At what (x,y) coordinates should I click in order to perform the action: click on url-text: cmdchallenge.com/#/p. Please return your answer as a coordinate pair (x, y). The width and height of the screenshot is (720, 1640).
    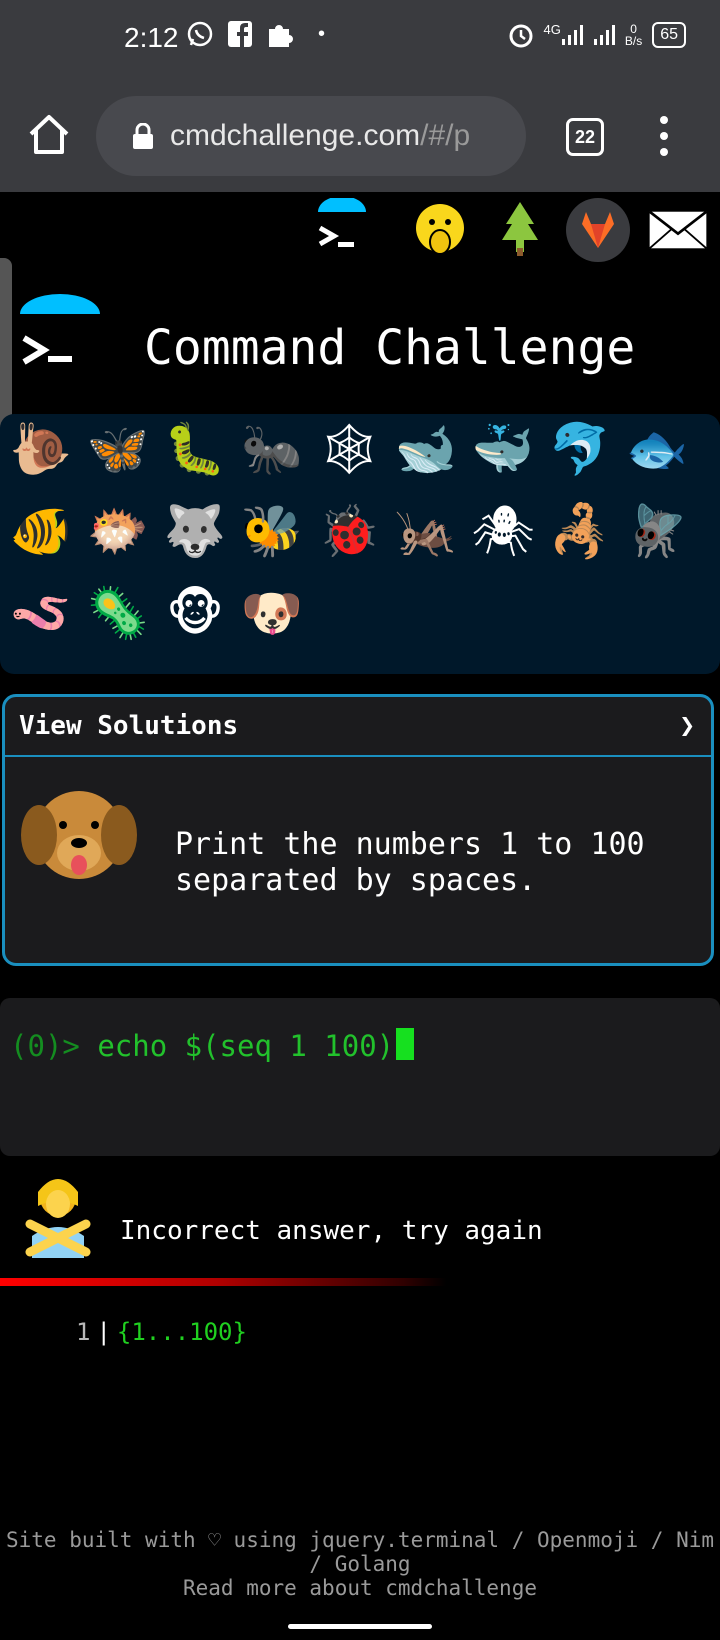
    Looking at the image, I should click on (320, 136).